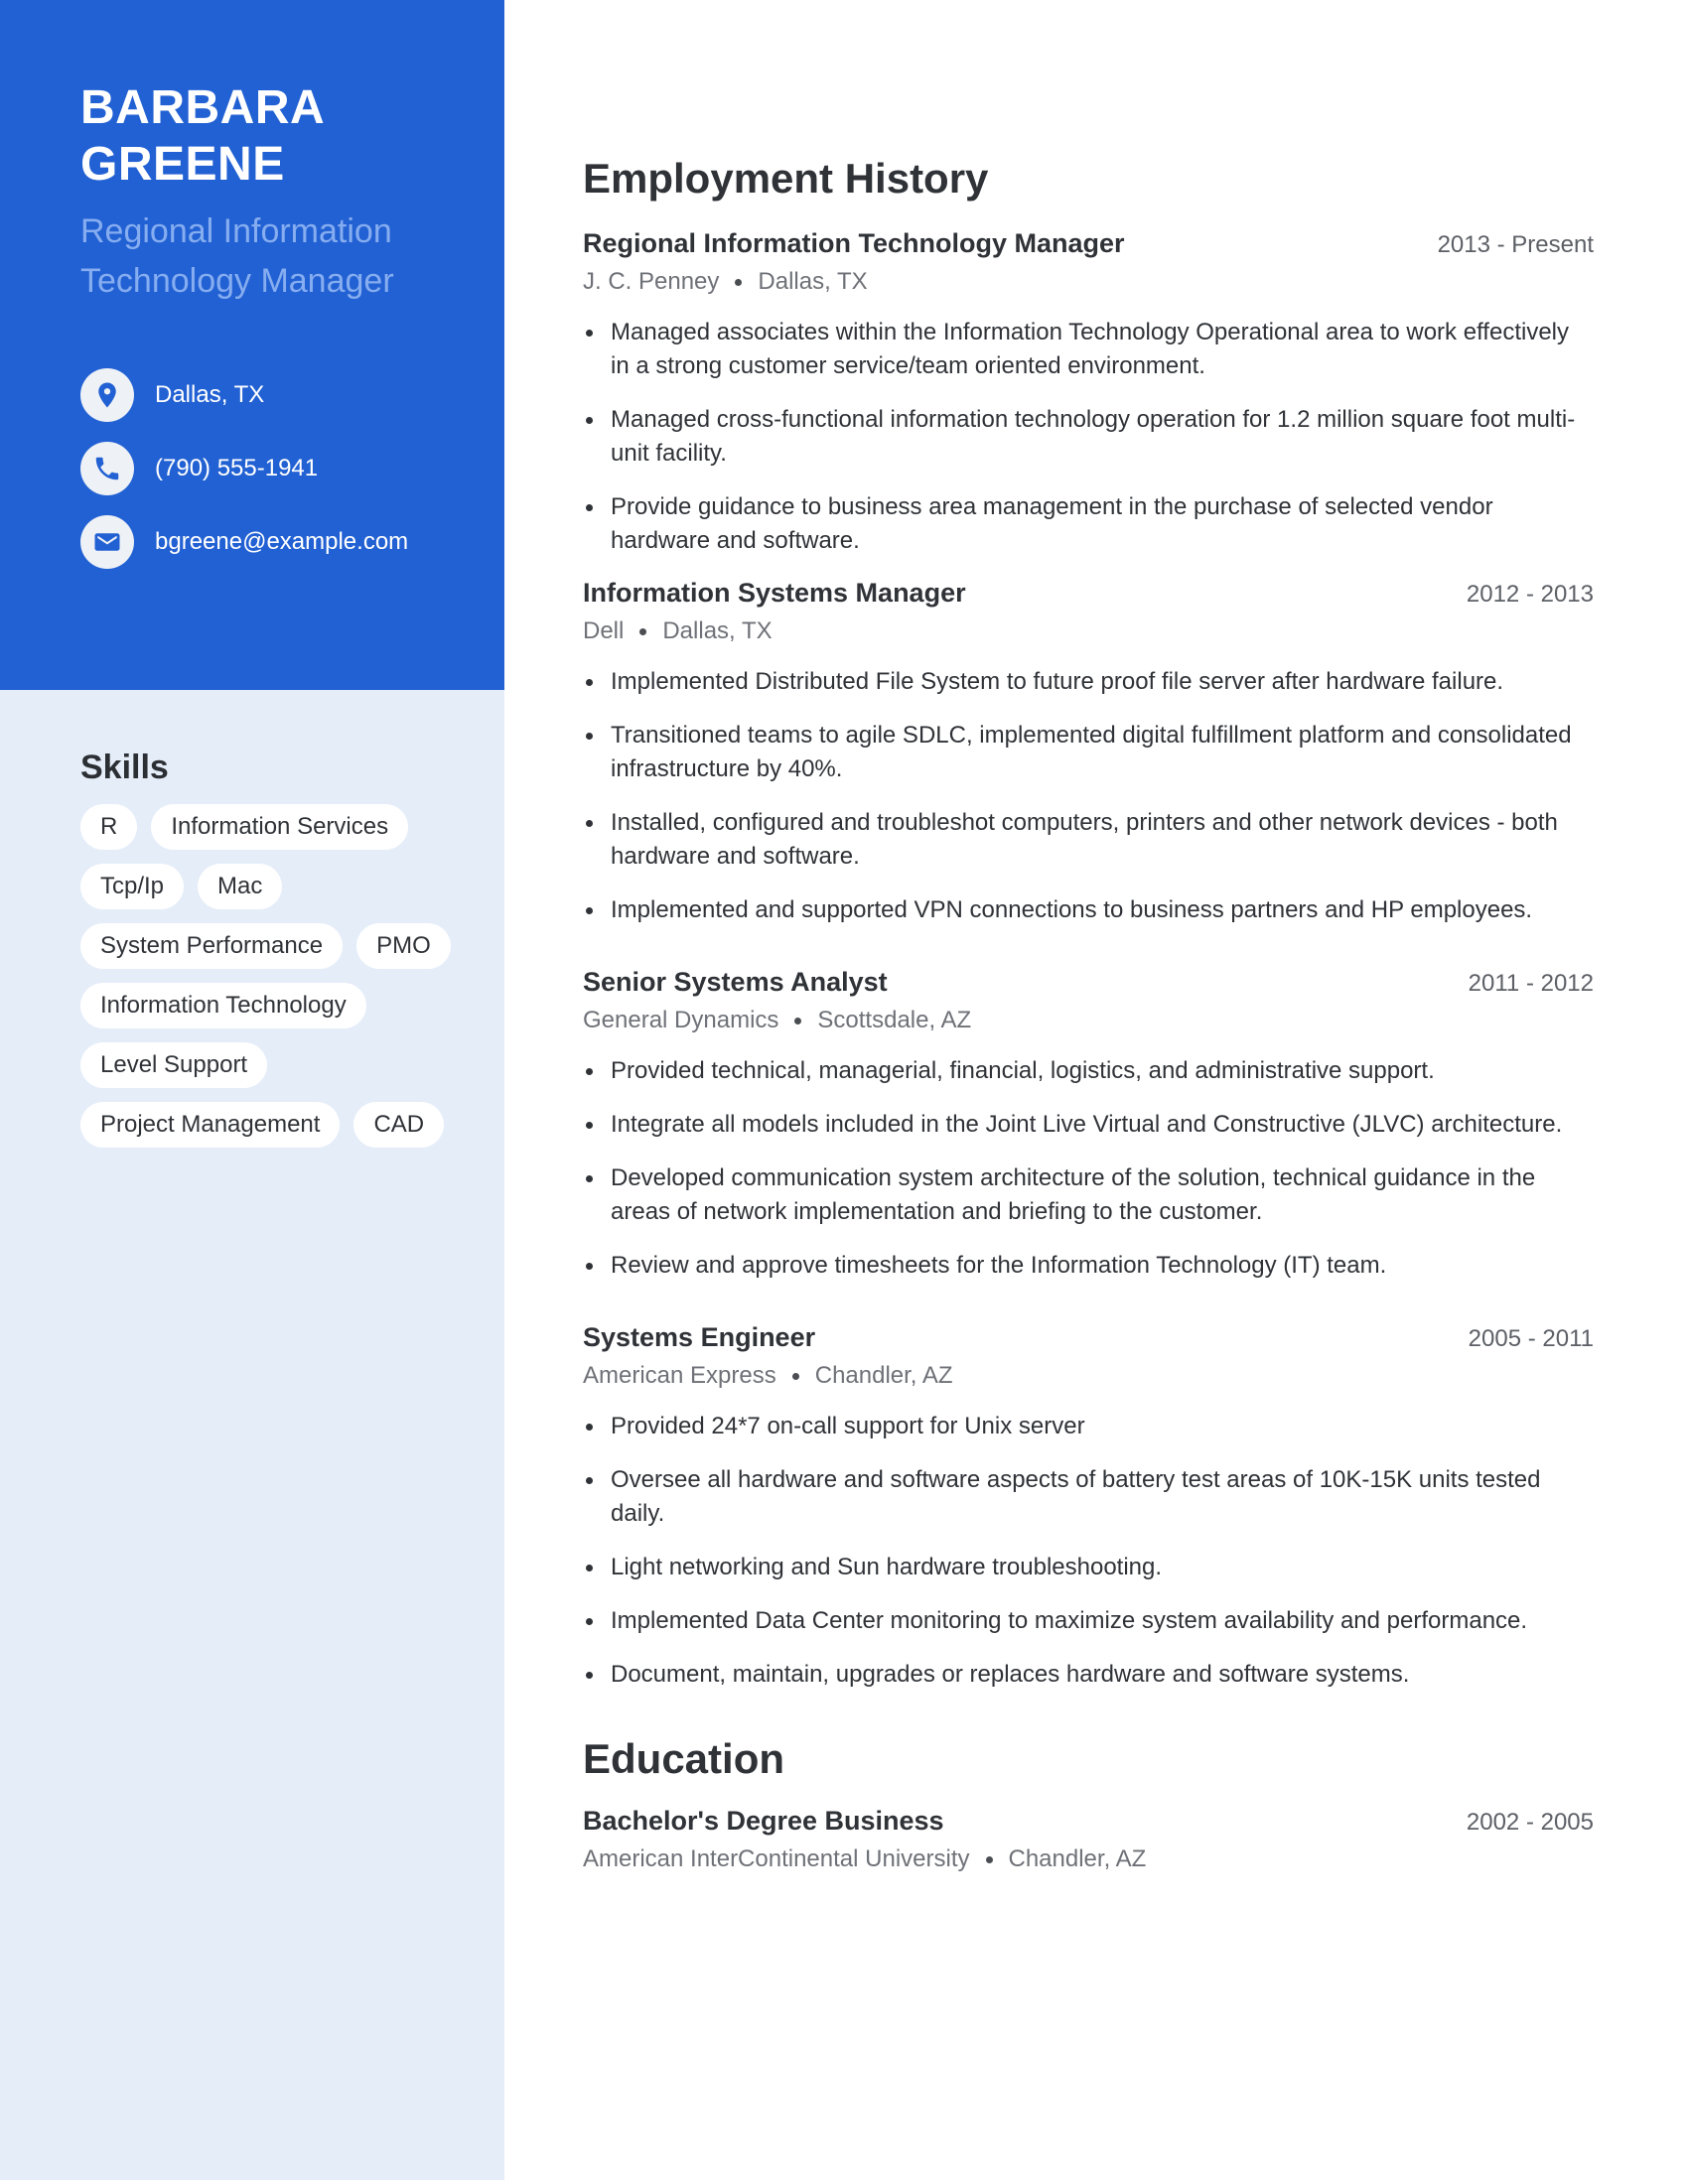 The width and height of the screenshot is (1688, 2184). I want to click on skill-tag: PMO, so click(403, 946).